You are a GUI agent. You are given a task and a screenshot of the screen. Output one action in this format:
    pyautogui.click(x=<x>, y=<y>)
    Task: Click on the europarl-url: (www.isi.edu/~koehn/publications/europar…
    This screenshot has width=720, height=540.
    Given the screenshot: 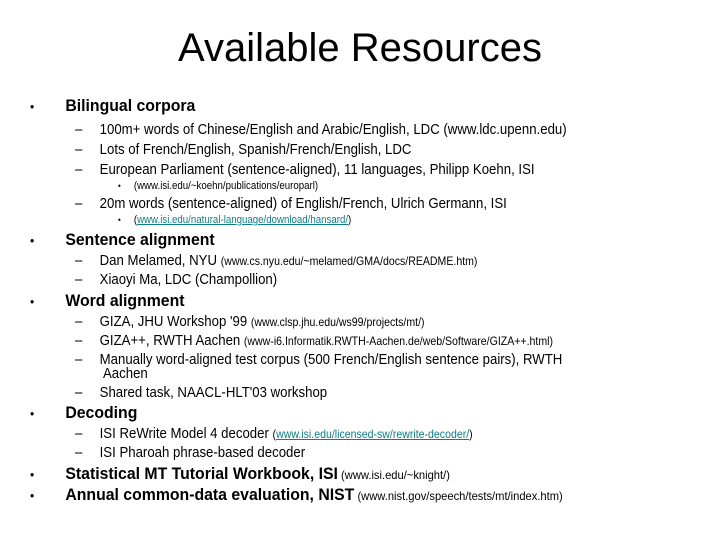 What is the action you would take?
    pyautogui.click(x=226, y=186)
    